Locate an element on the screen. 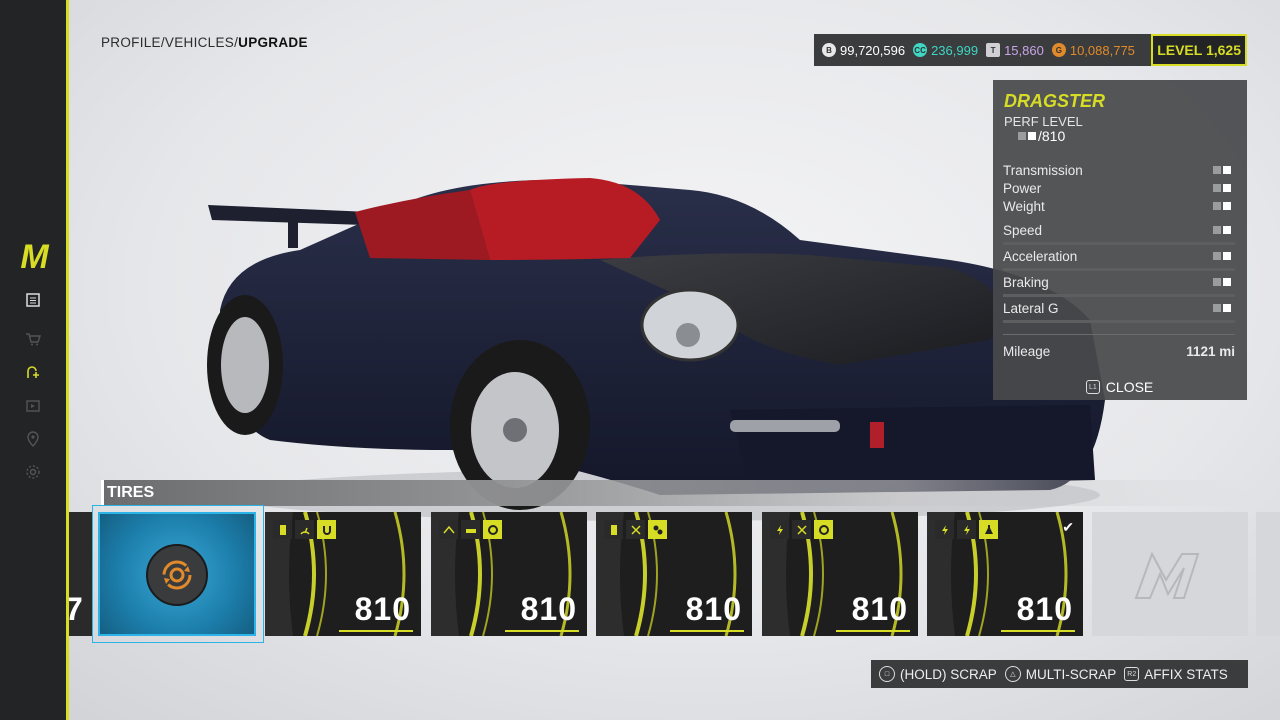  square-button-icon: □ is located at coordinates (887, 674).